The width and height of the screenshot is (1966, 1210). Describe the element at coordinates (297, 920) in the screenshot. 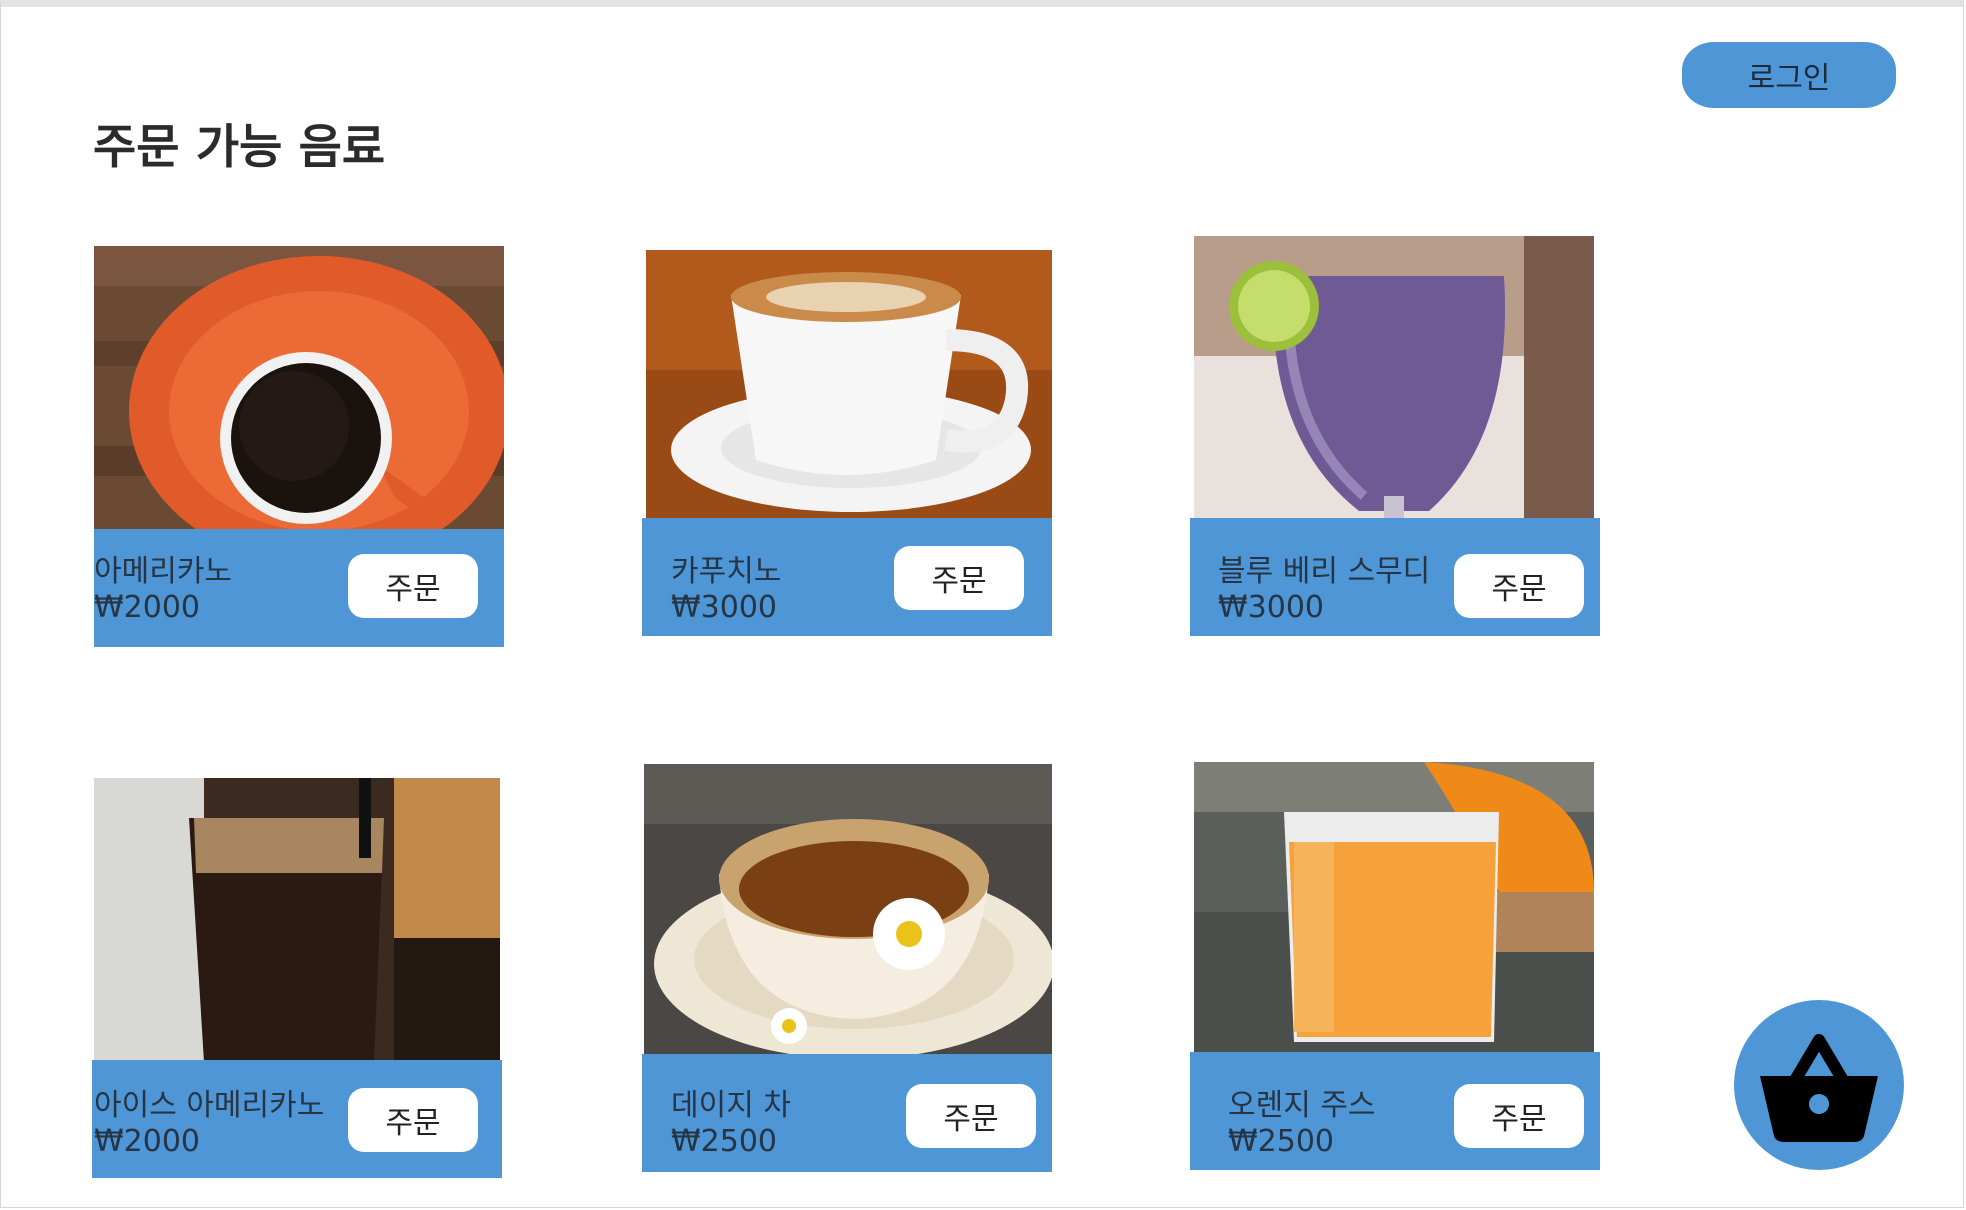

I see `iced-americano-image` at that location.